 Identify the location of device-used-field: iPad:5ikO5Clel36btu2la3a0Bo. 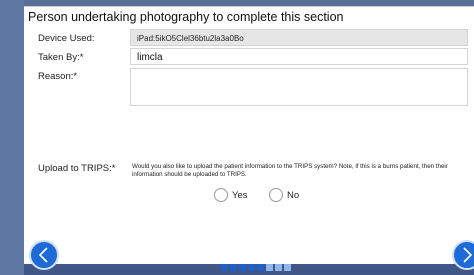
(299, 37).